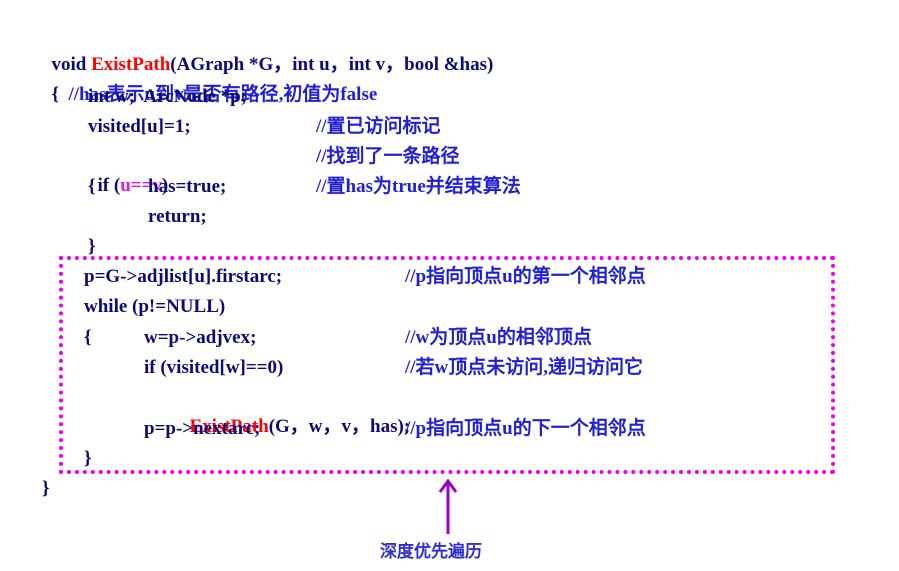 This screenshot has width=899, height=571. What do you see at coordinates (92, 186) in the screenshot?
I see `has-brace: {` at bounding box center [92, 186].